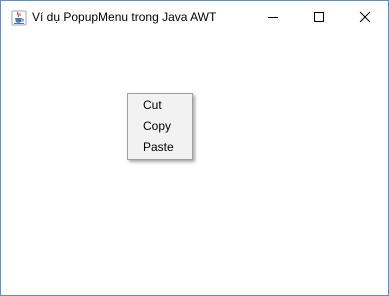 This screenshot has height=296, width=389. I want to click on maximize-button, so click(319, 16).